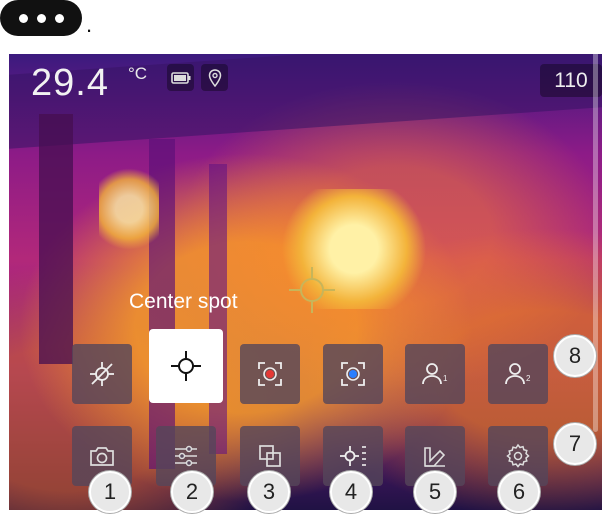 The height and width of the screenshot is (528, 602). I want to click on callout-3: 3, so click(269, 492).